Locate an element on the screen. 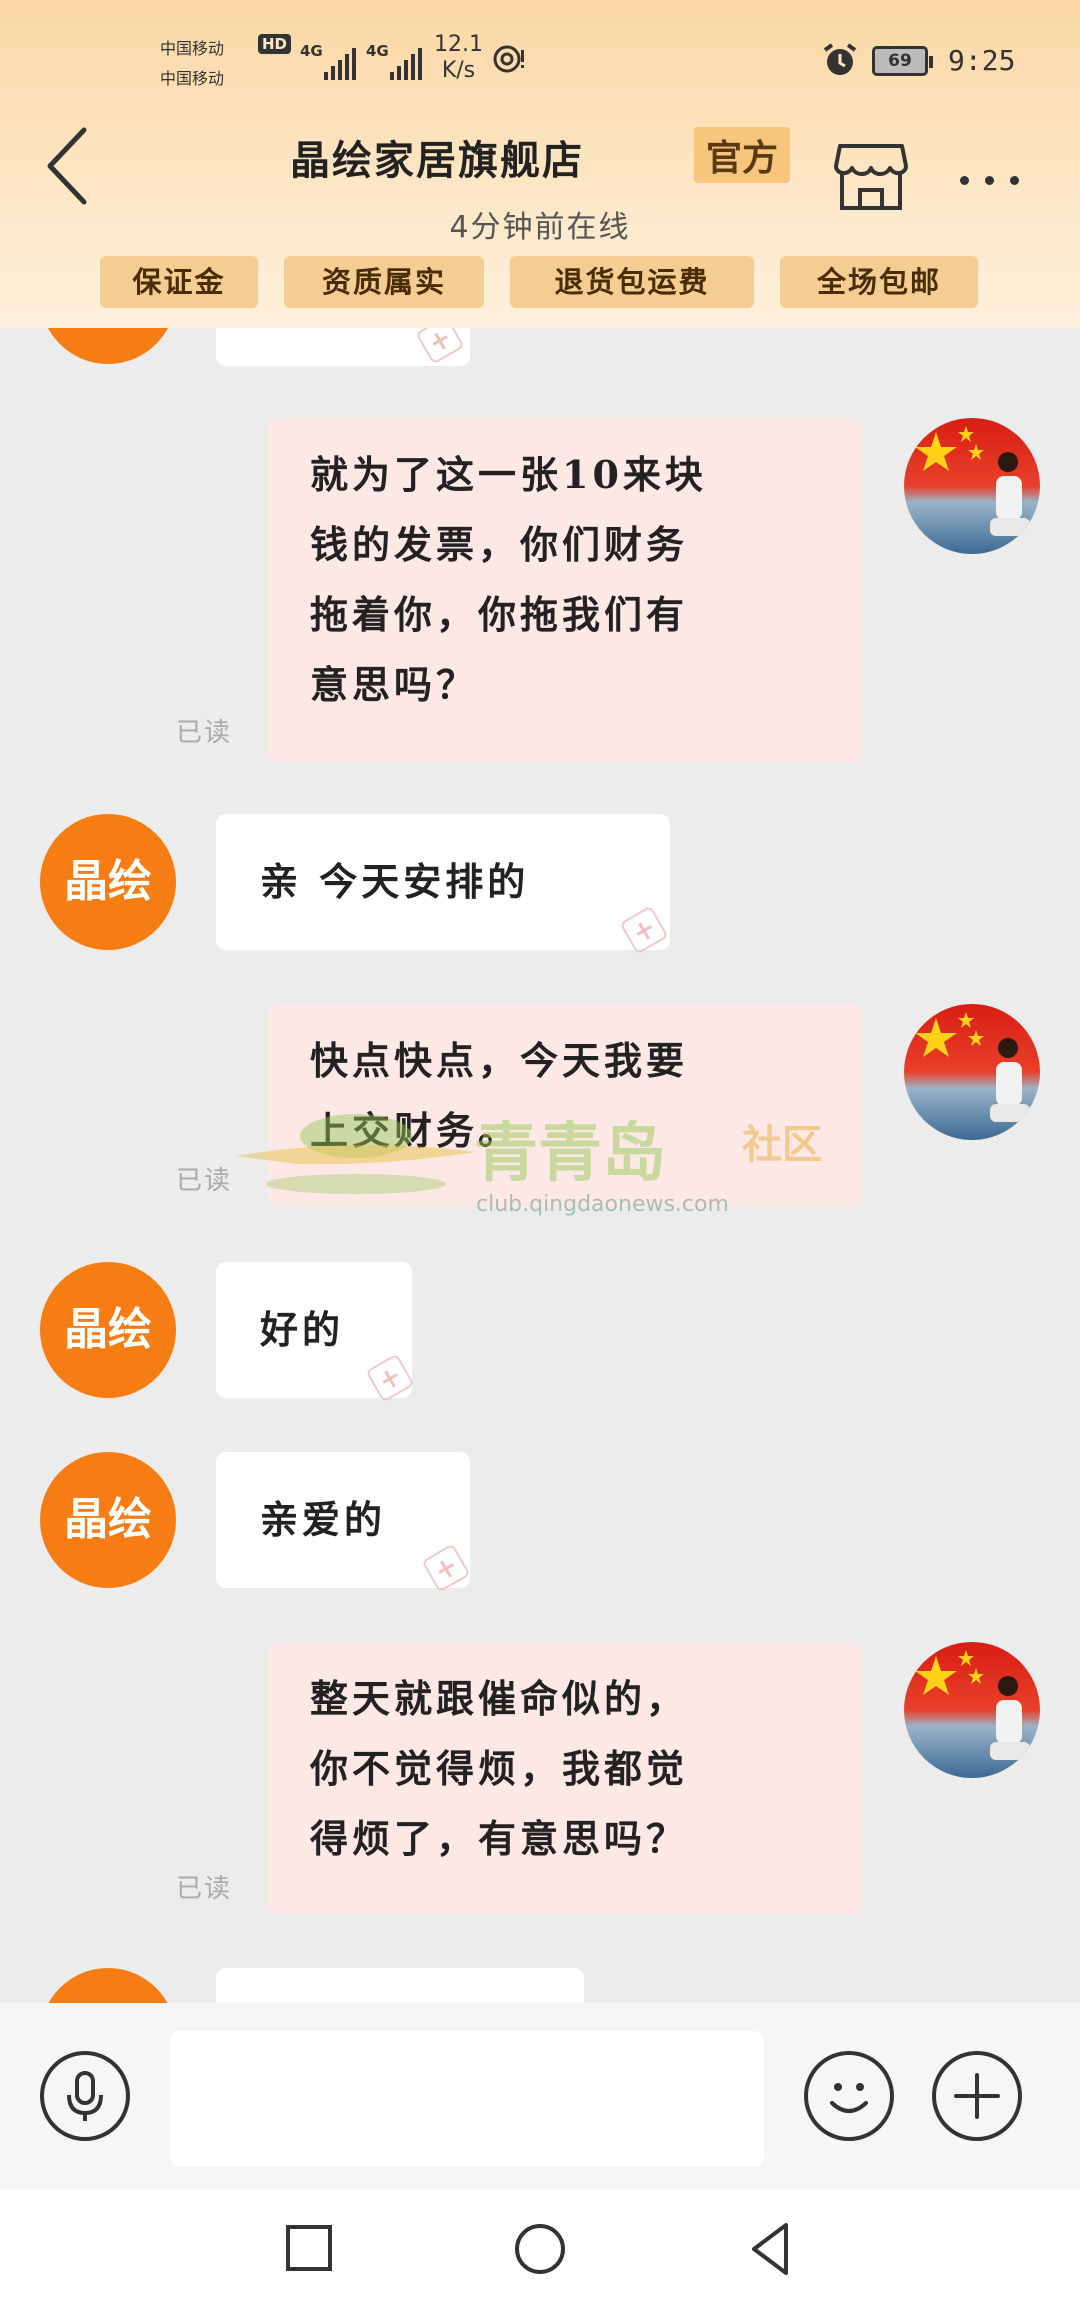 The image size is (1080, 2310). add-button is located at coordinates (977, 2096).